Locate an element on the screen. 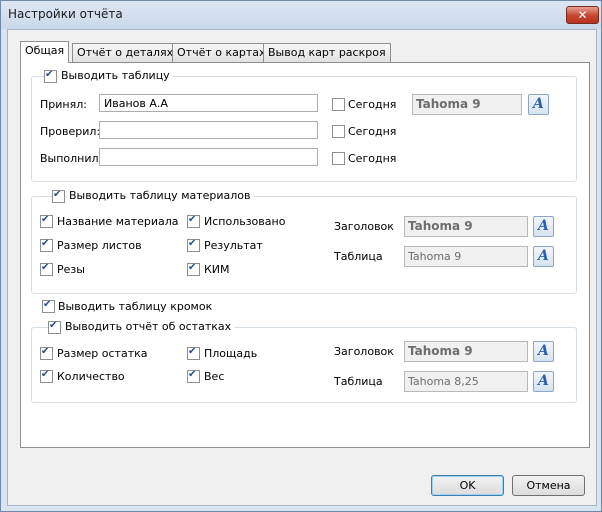 The width and height of the screenshot is (602, 512). performed-by-today-label: Сегодня is located at coordinates (372, 158).